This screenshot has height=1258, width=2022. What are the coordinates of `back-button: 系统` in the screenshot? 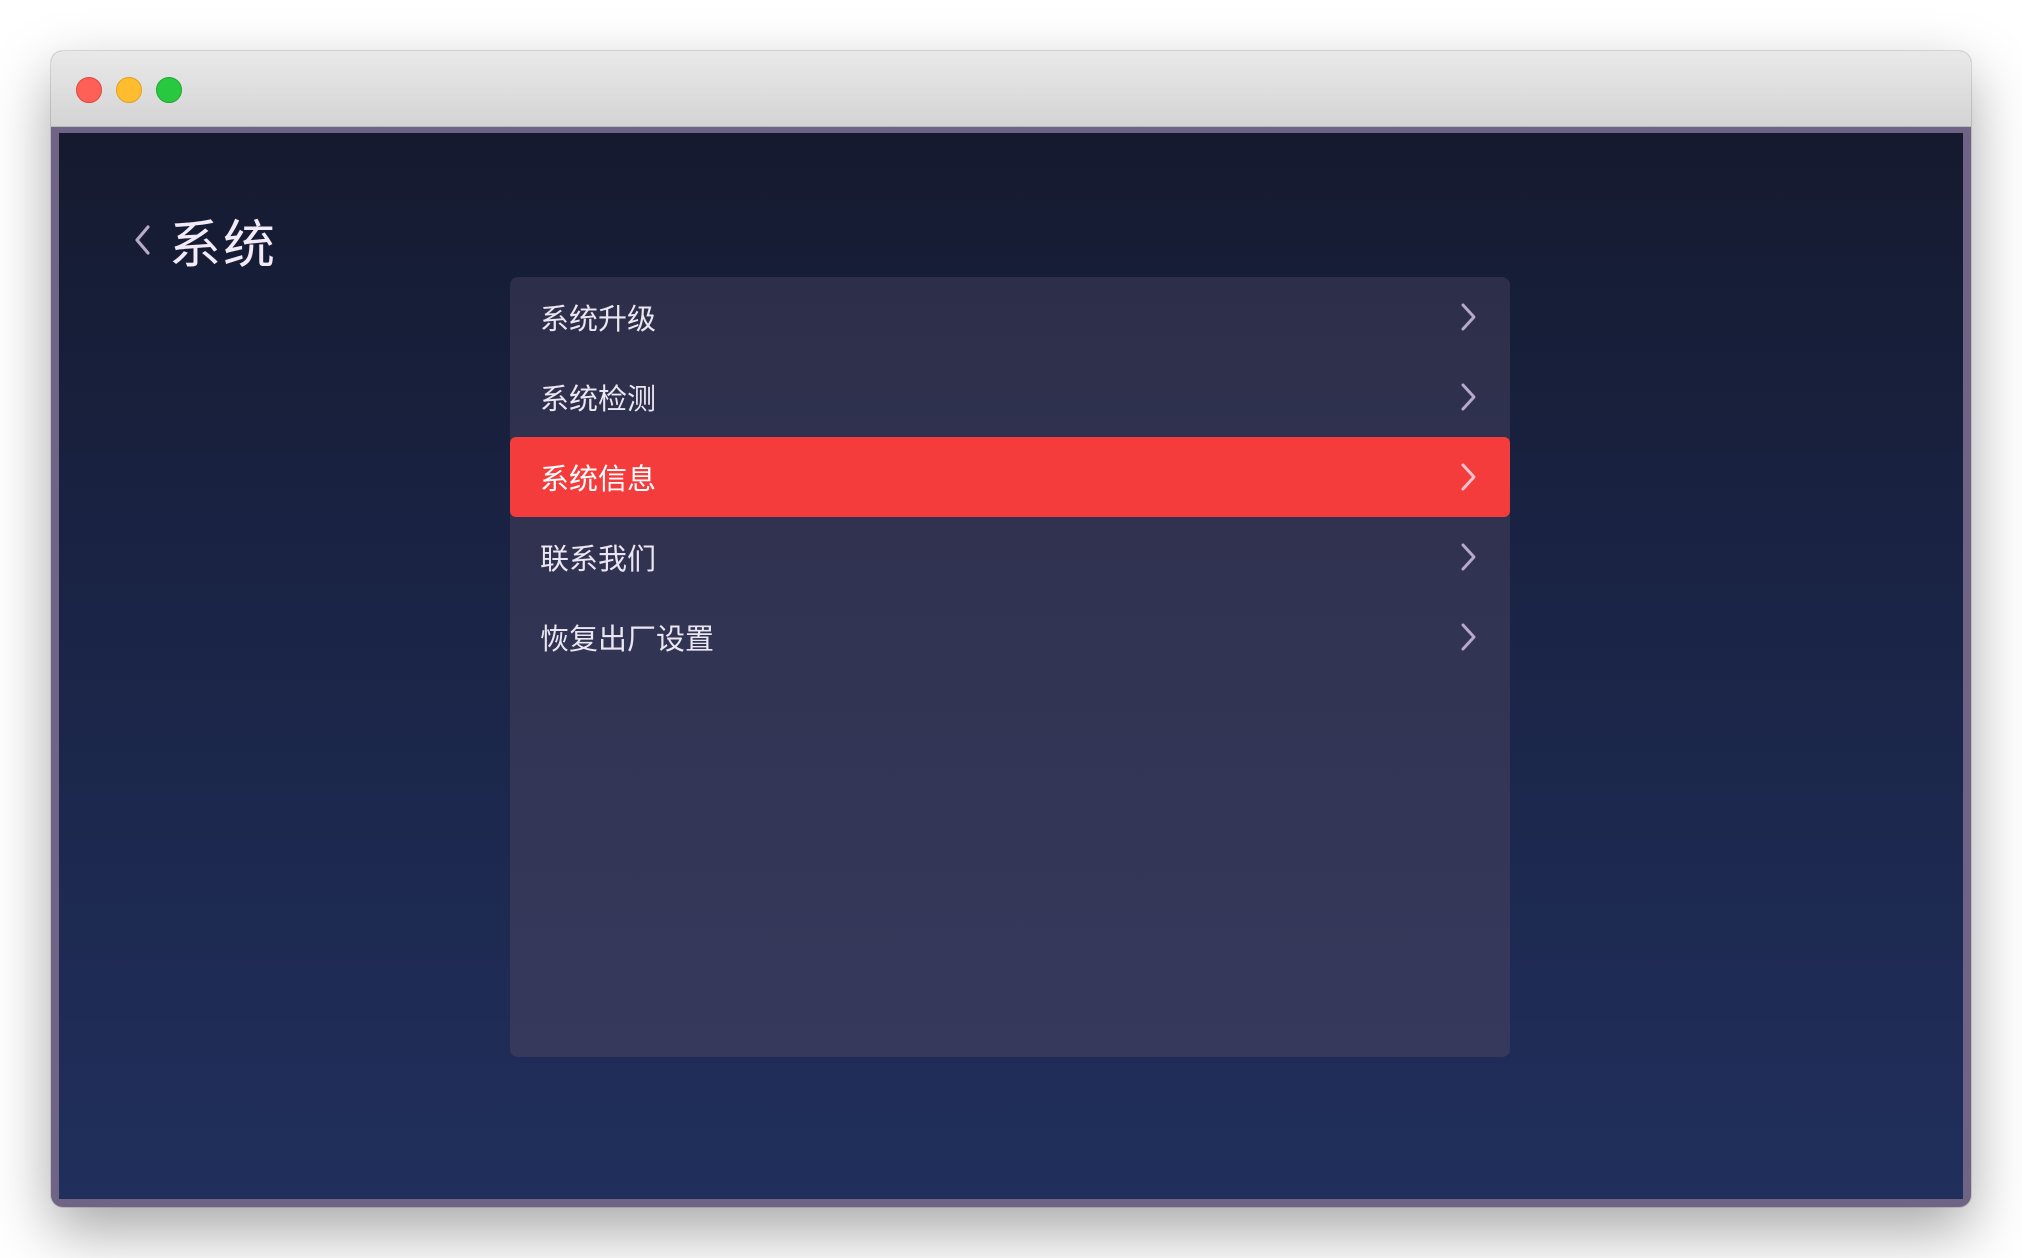 It's located at (202, 240).